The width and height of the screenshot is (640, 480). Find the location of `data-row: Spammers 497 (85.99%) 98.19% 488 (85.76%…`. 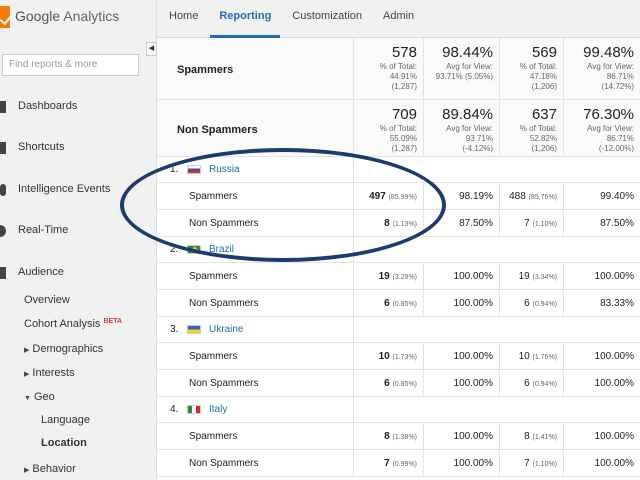

data-row: Spammers 497 (85.99%) 98.19% 488 (85.76%… is located at coordinates (398, 196).